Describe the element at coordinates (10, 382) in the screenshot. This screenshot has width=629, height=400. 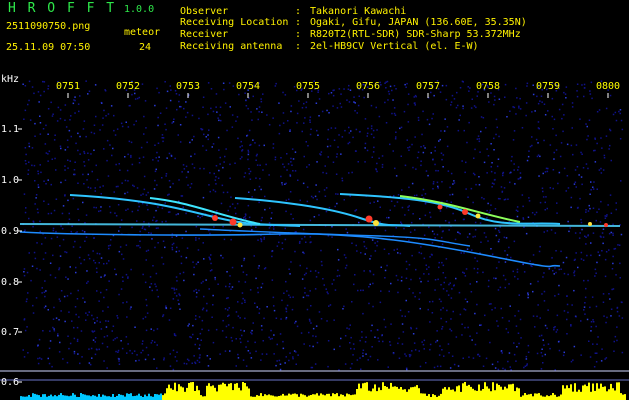
I see `y-tick-label: 0.6` at that location.